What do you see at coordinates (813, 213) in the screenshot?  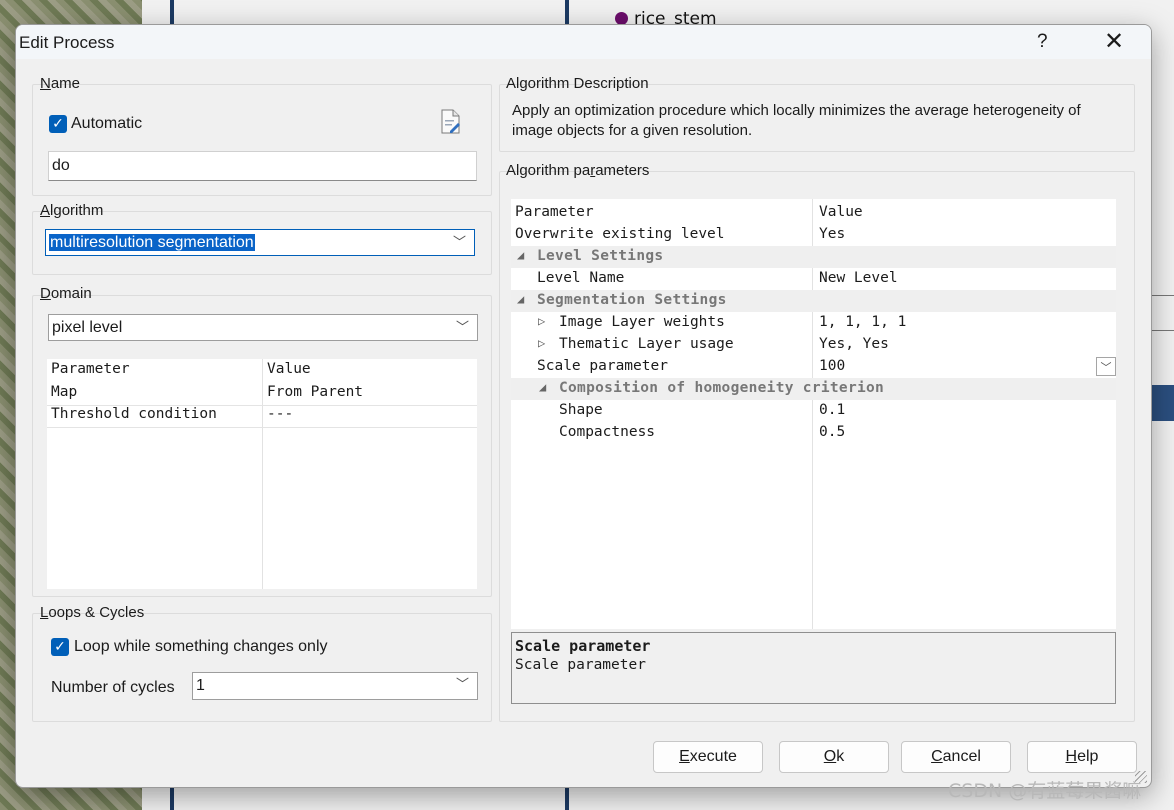 I see `parameter-header-row: Parameter Value` at bounding box center [813, 213].